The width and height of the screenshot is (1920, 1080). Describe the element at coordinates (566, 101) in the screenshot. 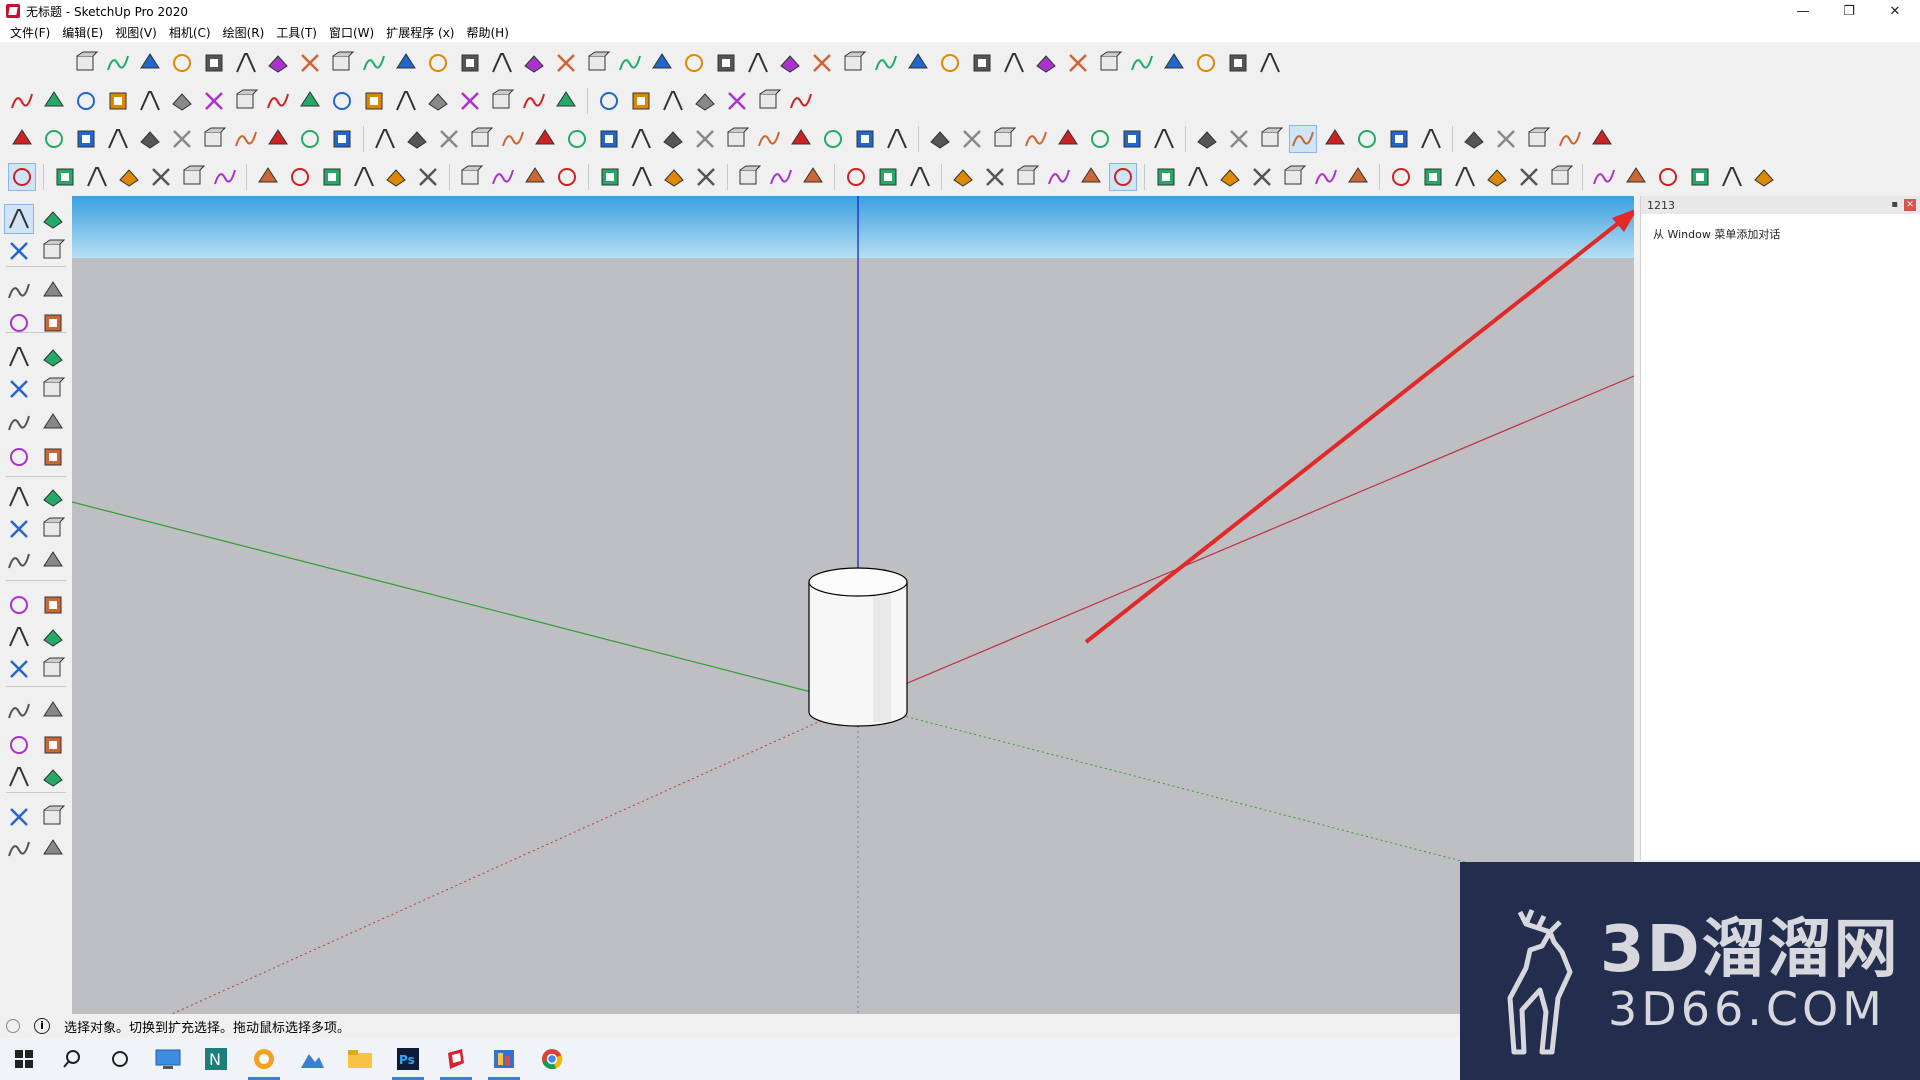

I see `row2-tool-17-icon` at that location.